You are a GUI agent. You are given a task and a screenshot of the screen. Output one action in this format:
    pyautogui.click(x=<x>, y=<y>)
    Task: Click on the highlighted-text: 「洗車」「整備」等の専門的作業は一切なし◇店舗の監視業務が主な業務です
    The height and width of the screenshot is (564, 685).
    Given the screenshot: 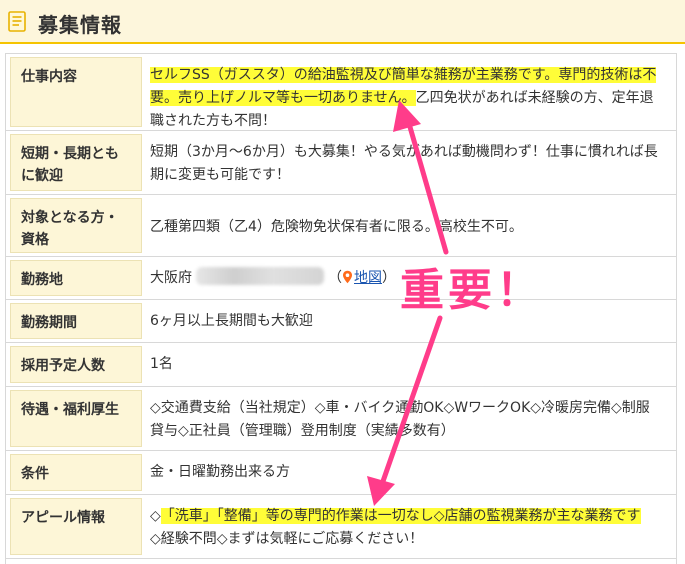 What is the action you would take?
    pyautogui.click(x=400, y=516)
    